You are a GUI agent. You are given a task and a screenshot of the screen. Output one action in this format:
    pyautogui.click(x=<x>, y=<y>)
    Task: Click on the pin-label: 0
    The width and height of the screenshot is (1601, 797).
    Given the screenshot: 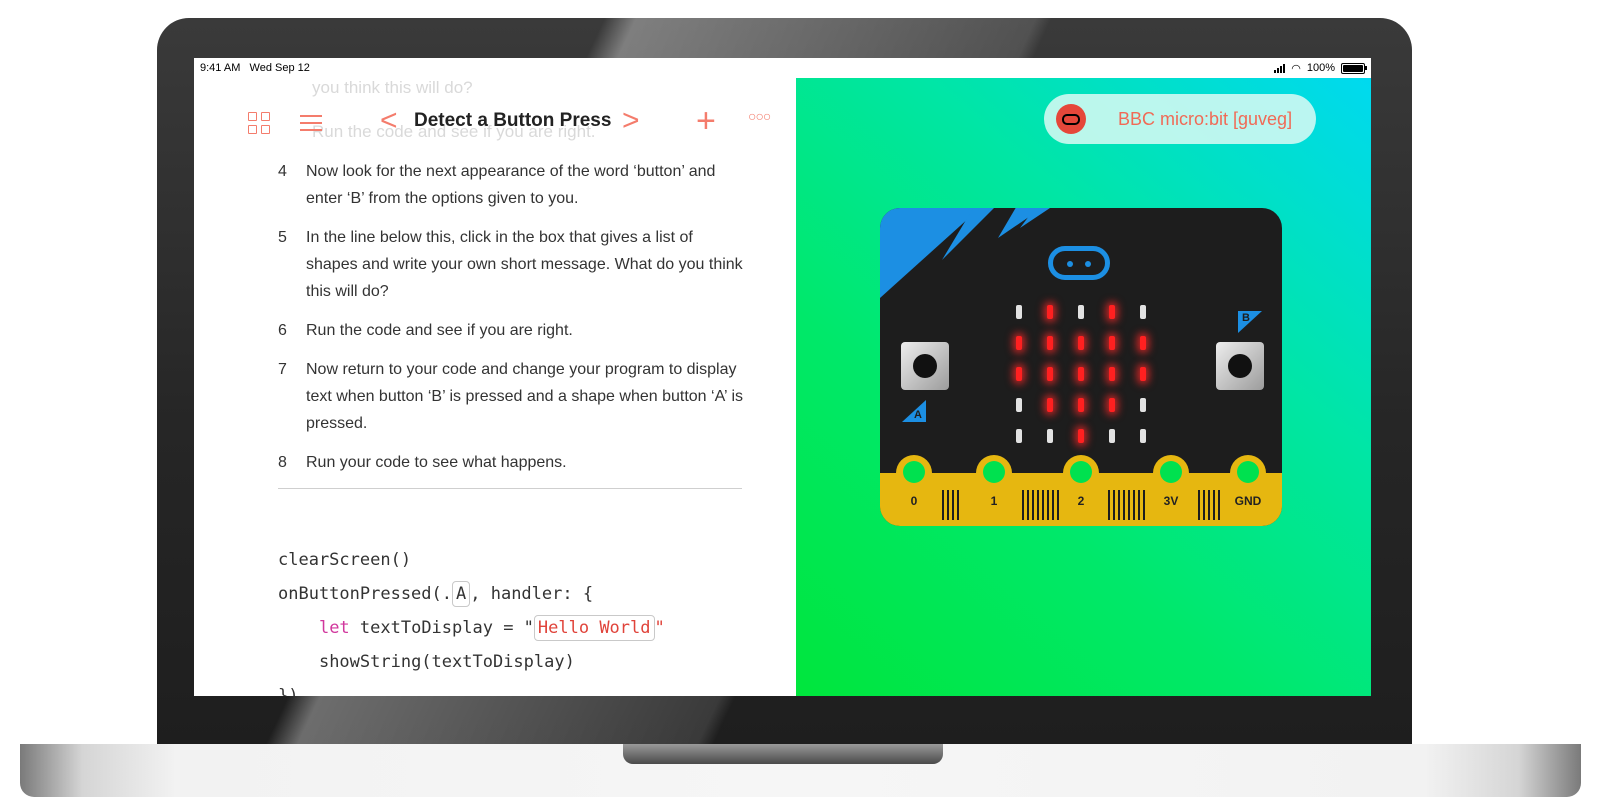 What is the action you would take?
    pyautogui.click(x=914, y=501)
    